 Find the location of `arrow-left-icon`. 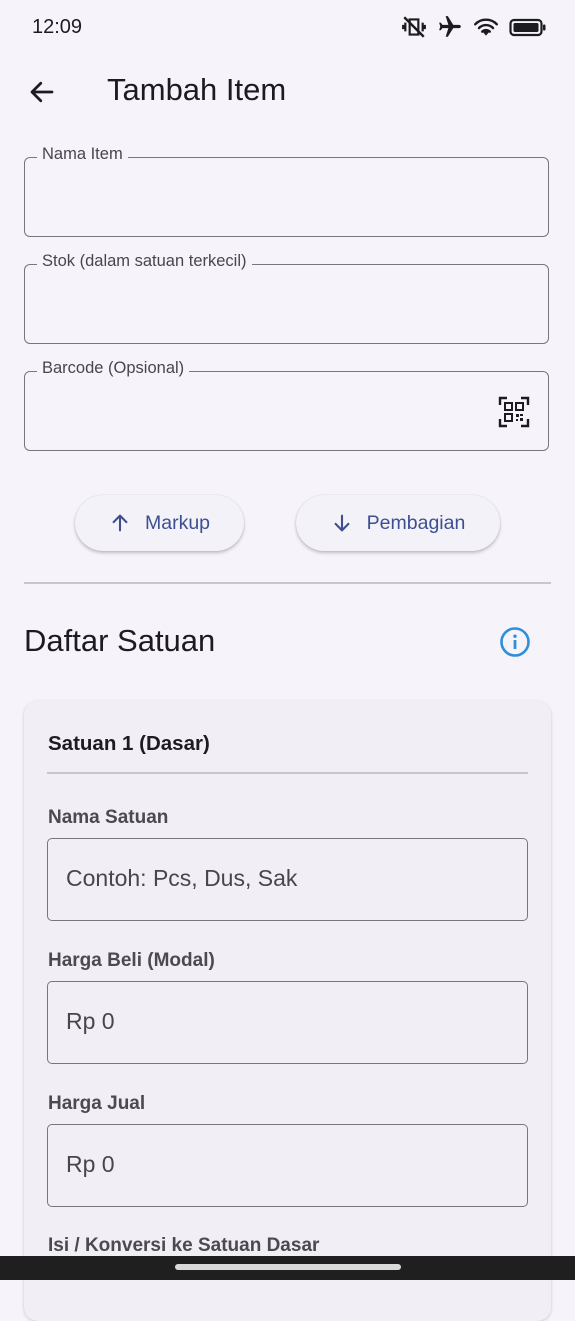

arrow-left-icon is located at coordinates (42, 92).